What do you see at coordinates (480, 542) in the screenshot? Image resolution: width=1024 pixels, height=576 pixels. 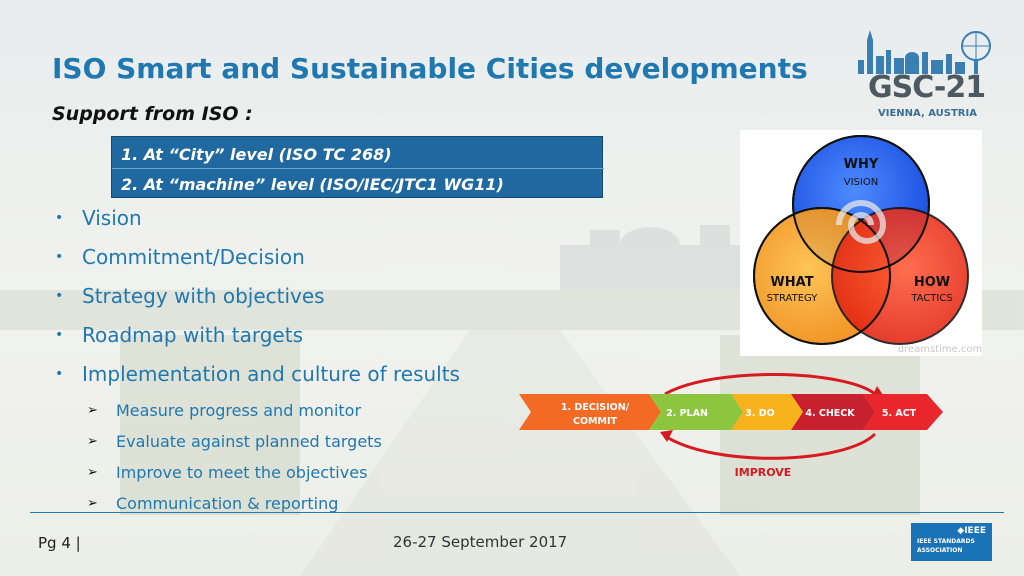 I see `footer-date: 26-27 September 2017` at bounding box center [480, 542].